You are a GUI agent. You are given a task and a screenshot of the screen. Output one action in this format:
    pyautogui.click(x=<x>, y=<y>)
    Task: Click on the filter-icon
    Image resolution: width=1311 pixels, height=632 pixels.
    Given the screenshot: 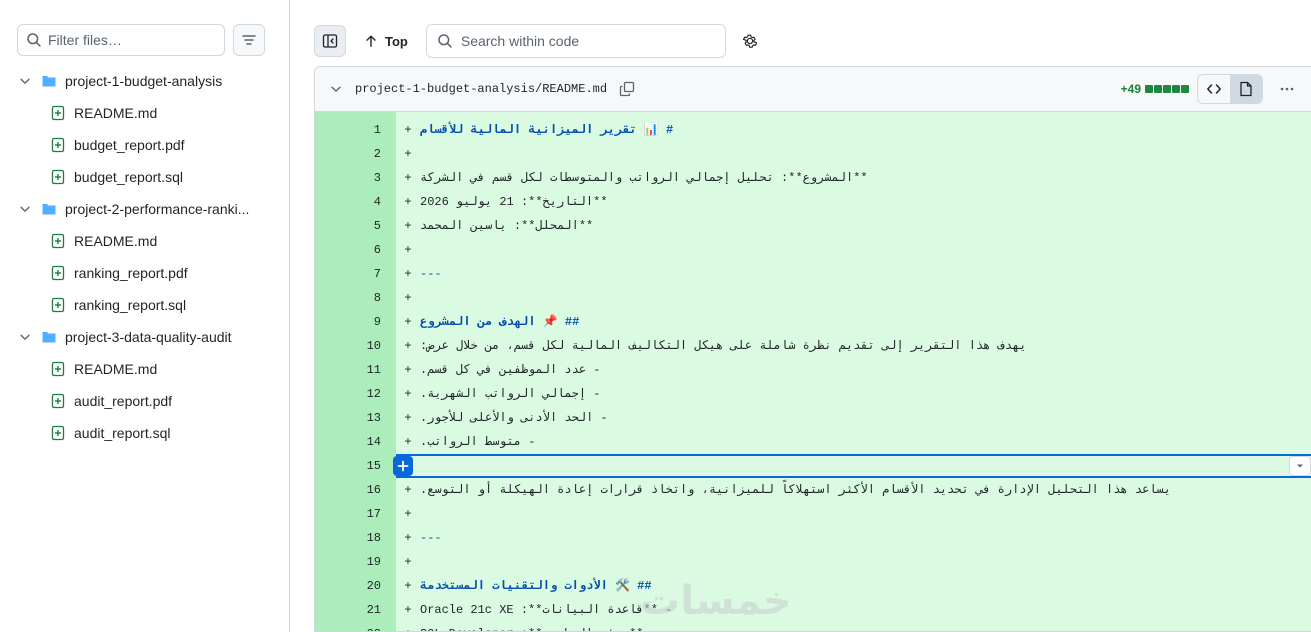 What is the action you would take?
    pyautogui.click(x=249, y=40)
    